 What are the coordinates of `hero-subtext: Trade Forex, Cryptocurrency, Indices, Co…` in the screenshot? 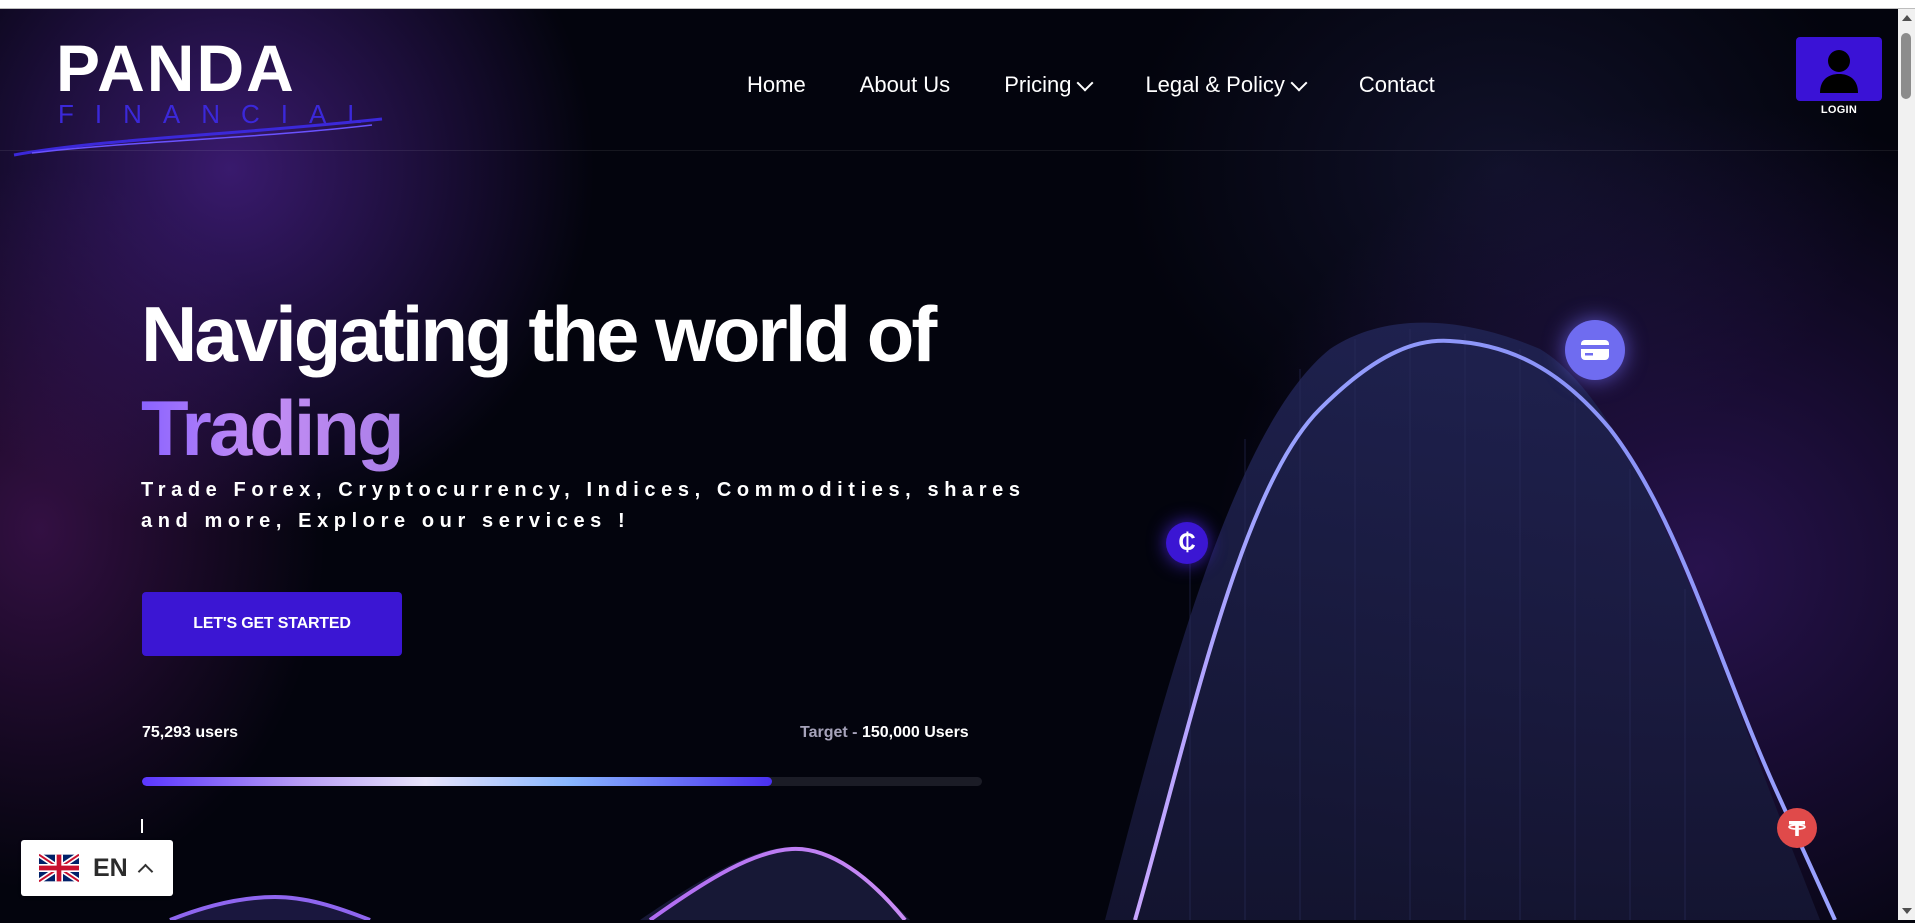 It's located at (583, 505).